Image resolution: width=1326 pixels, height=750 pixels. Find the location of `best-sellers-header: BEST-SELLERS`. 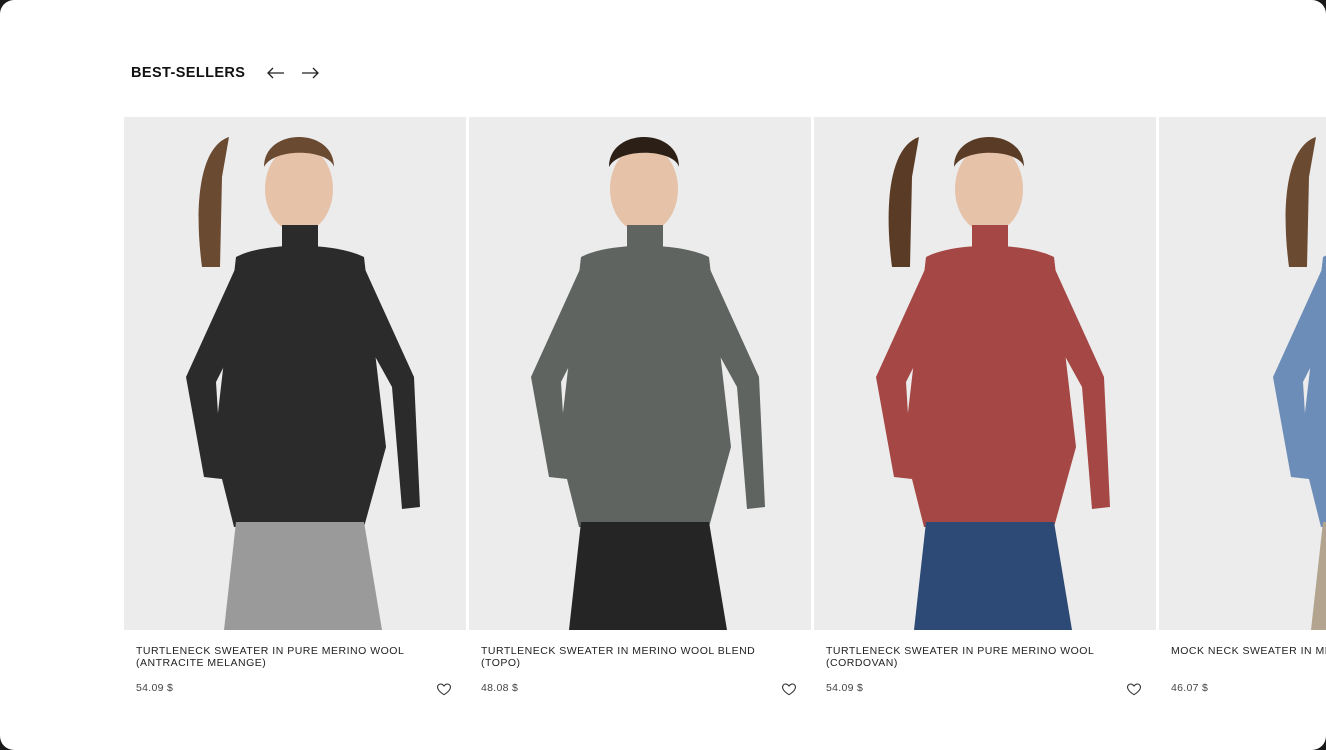

best-sellers-header: BEST-SELLERS is located at coordinates (226, 73).